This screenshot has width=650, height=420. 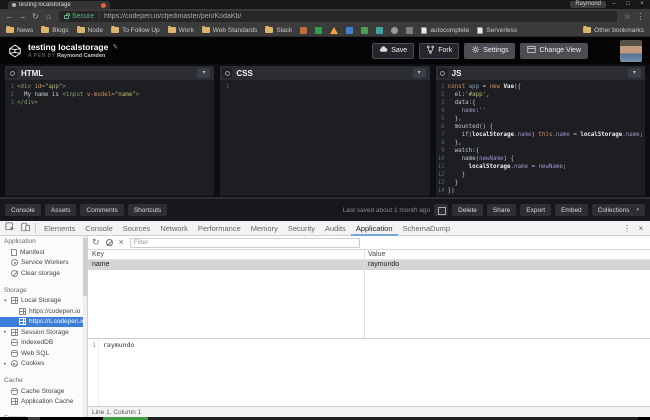 What do you see at coordinates (43, 391) in the screenshot?
I see `sidebar-item-cache-storage: Cache Storage` at bounding box center [43, 391].